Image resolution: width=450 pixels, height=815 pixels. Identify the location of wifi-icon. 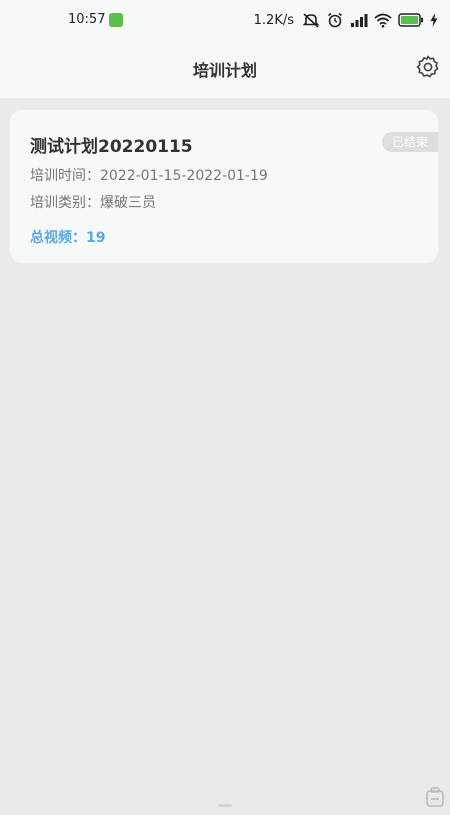
(383, 20).